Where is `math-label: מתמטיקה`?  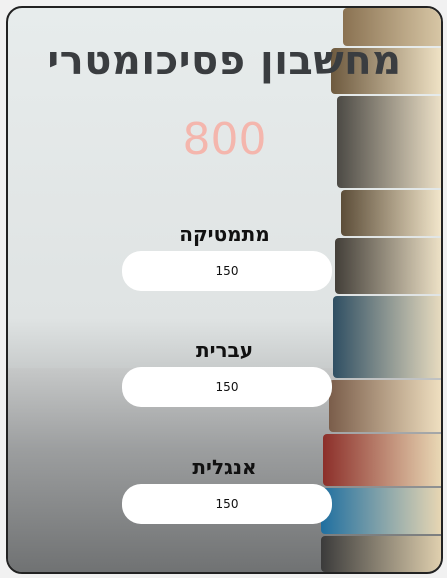 math-label: מתמטיקה is located at coordinates (224, 234).